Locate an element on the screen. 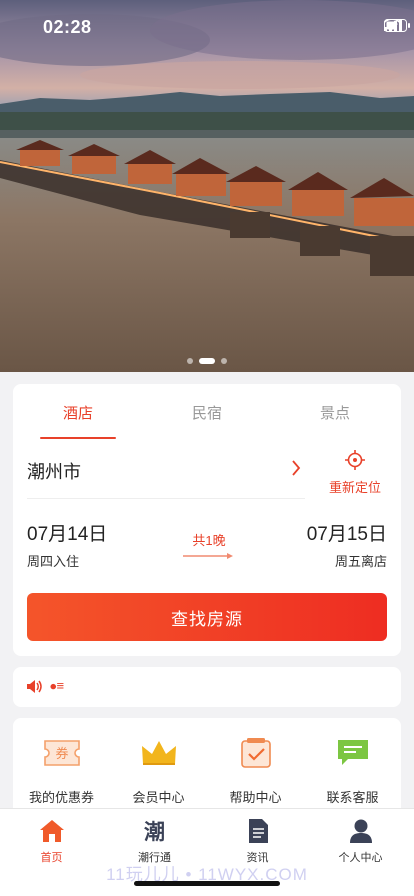 Image resolution: width=414 pixels, height=896 pixels. tabbar-chaoxingtong: 潮 潮行通 is located at coordinates (154, 841).